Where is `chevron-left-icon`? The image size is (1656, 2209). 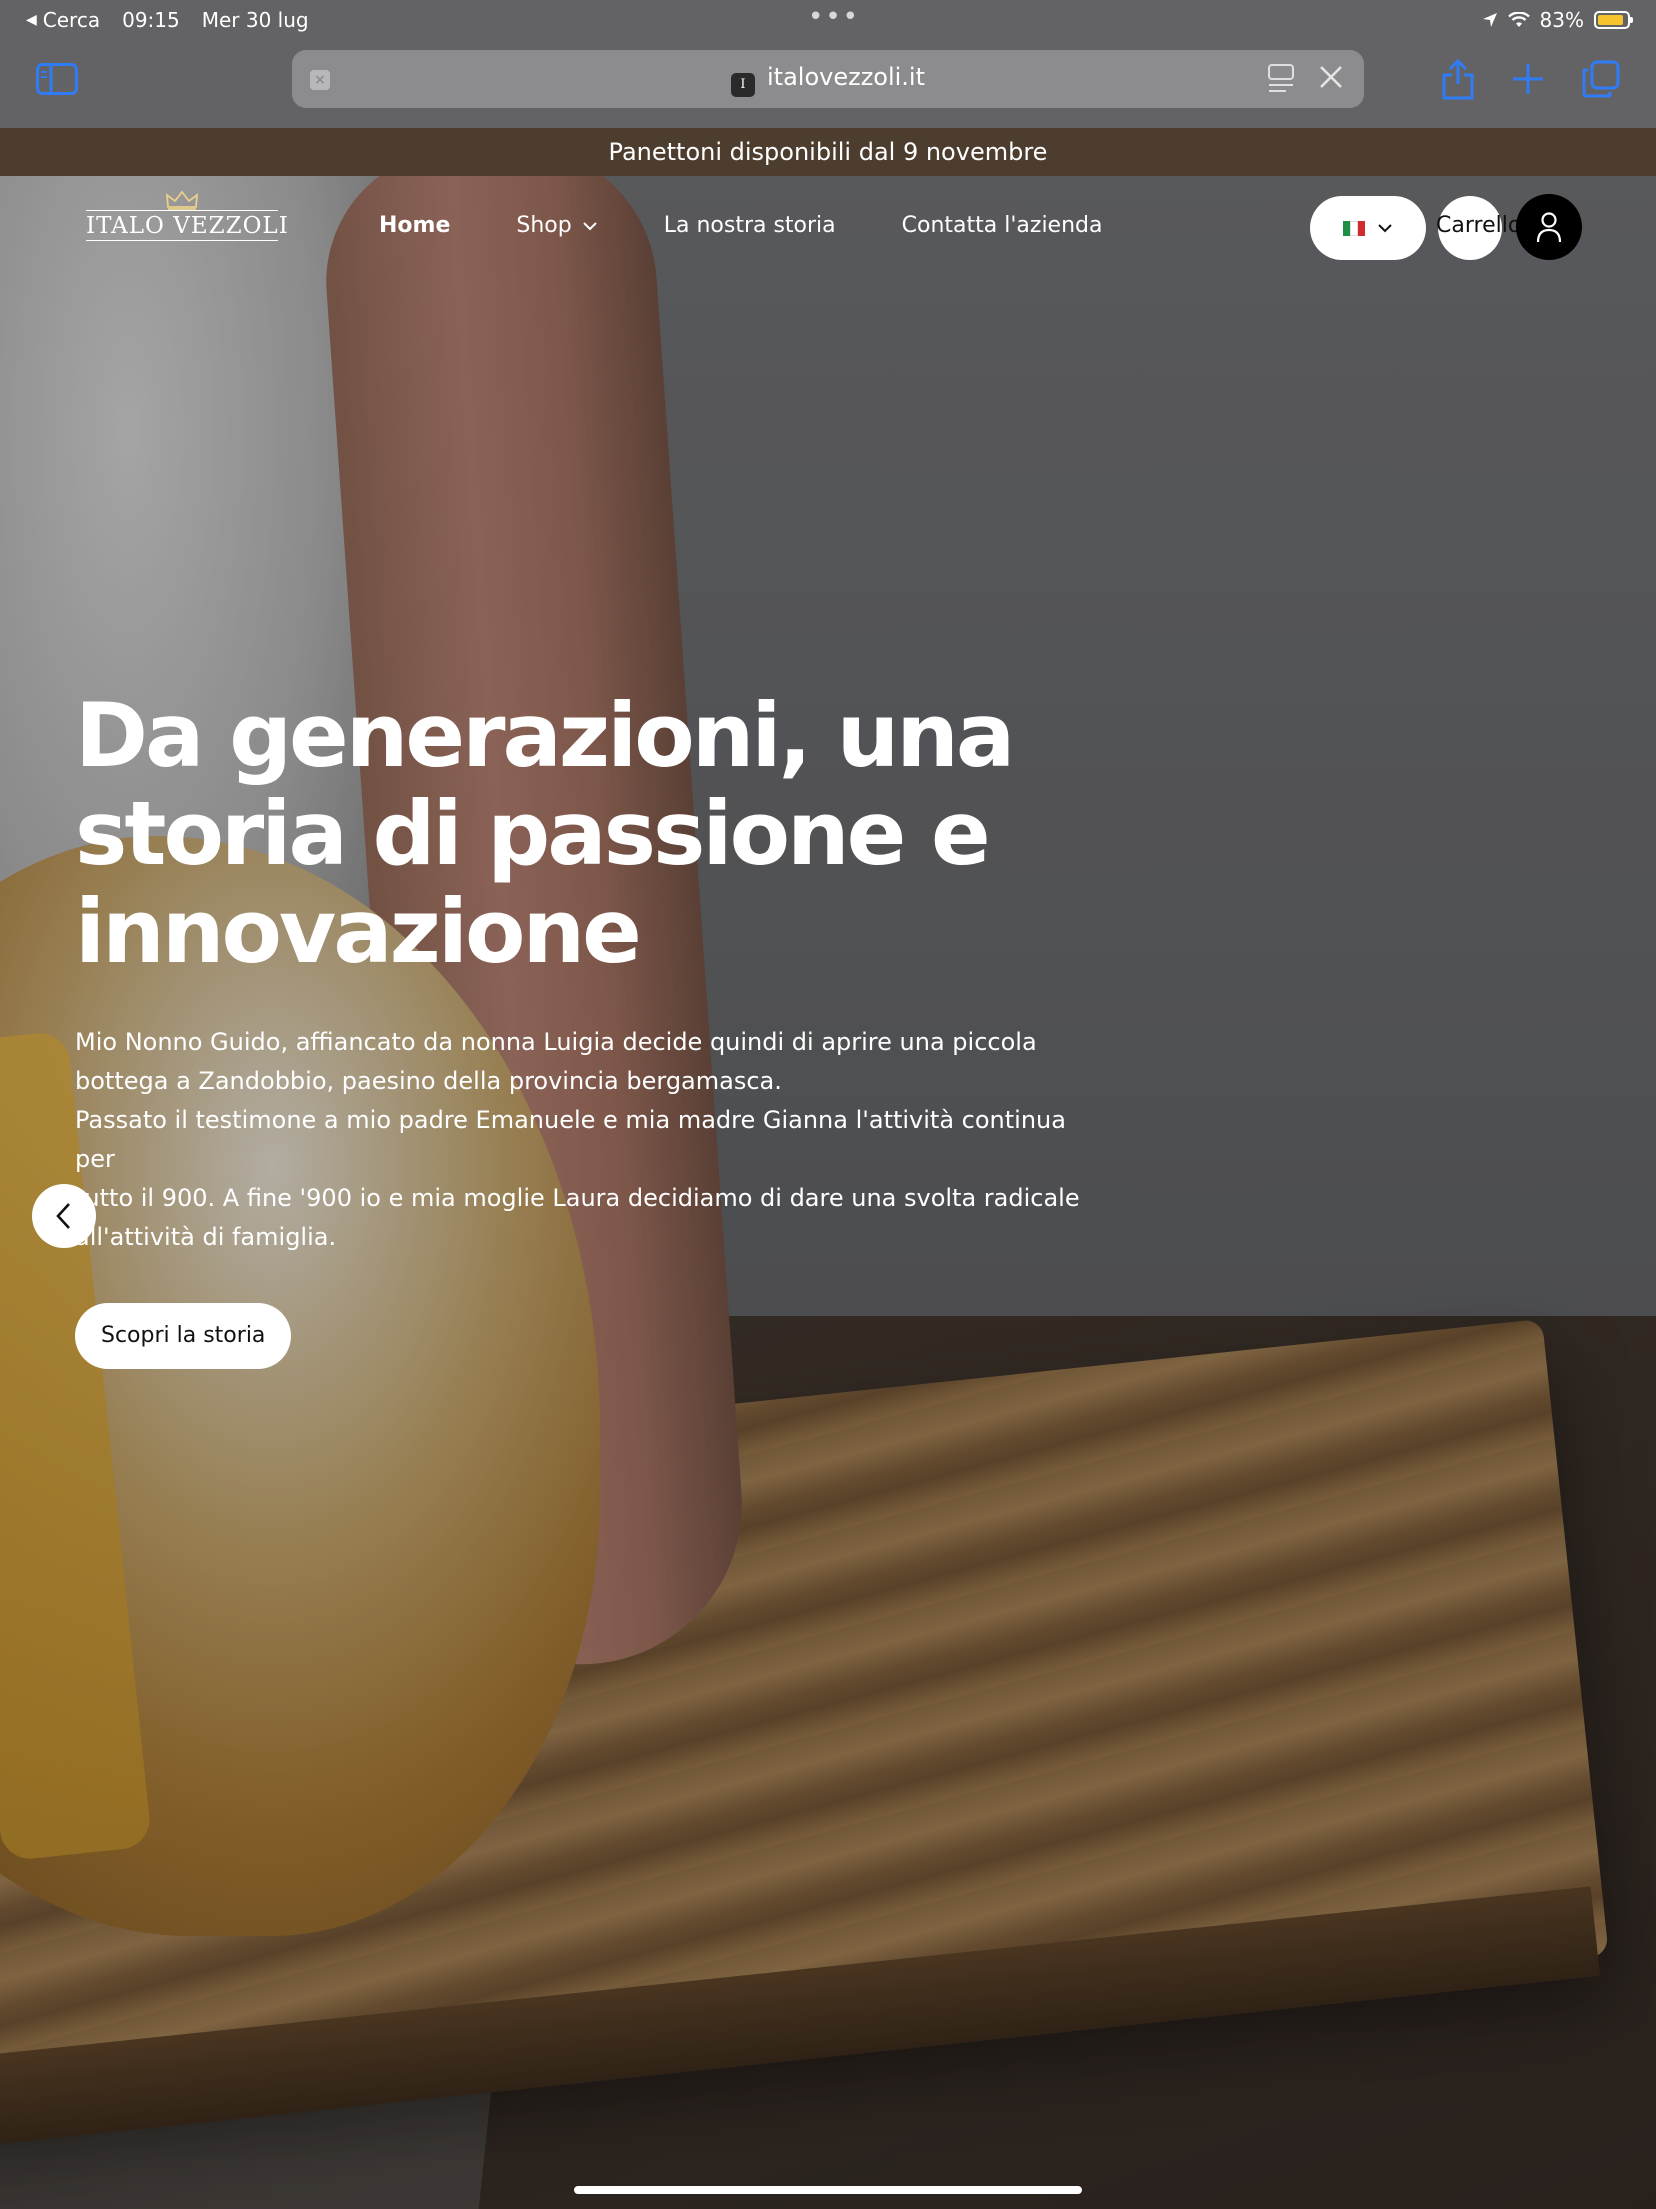
chevron-left-icon is located at coordinates (63, 1216).